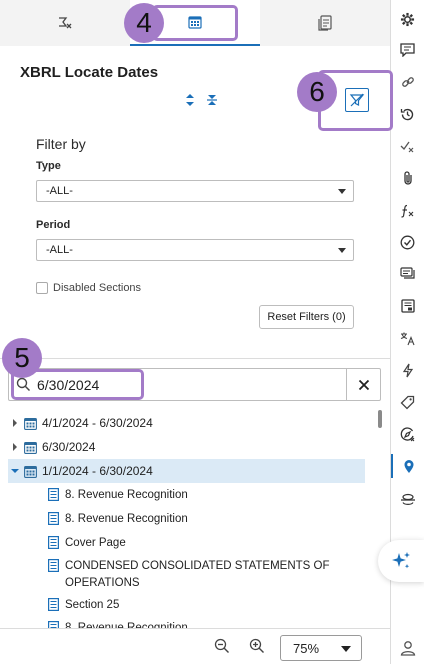 This screenshot has height=664, width=424. I want to click on page-title: XBRL Locate Dates, so click(89, 72).